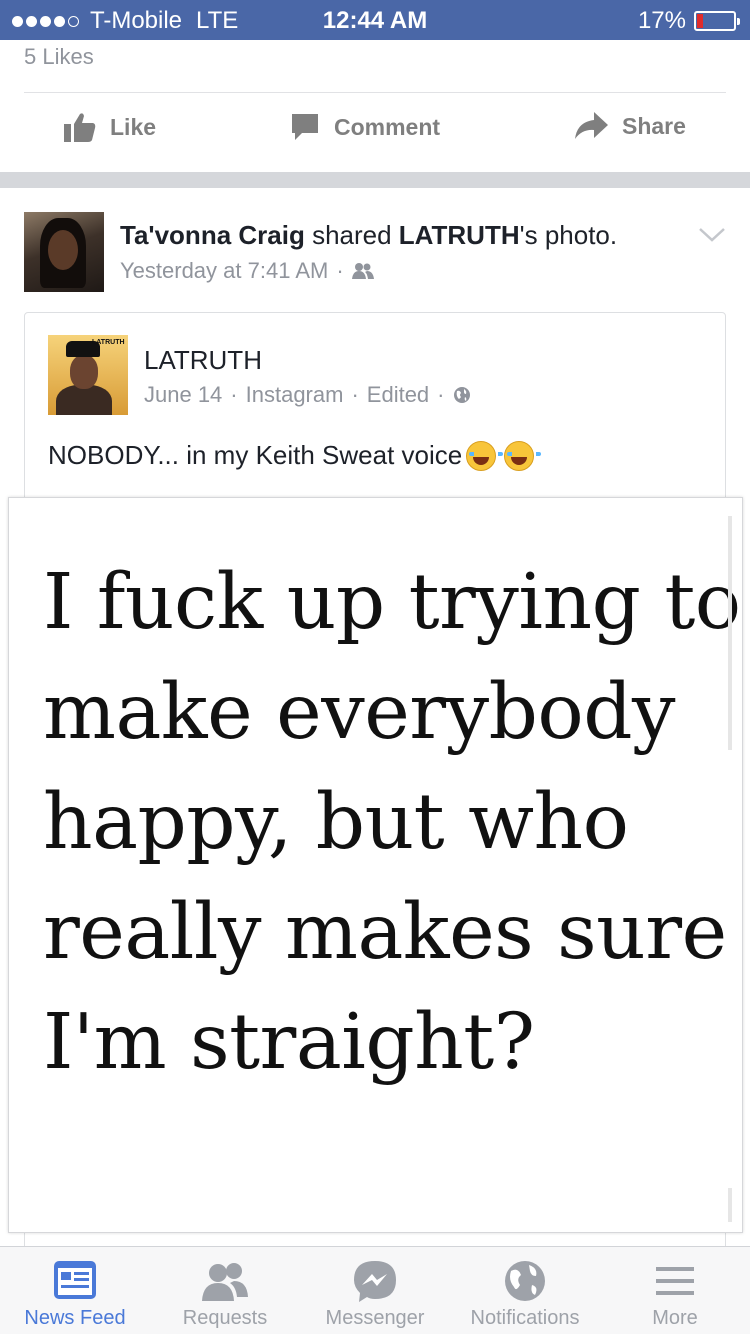 The image size is (750, 1334). Describe the element at coordinates (375, 1281) in the screenshot. I see `messenger-icon` at that location.